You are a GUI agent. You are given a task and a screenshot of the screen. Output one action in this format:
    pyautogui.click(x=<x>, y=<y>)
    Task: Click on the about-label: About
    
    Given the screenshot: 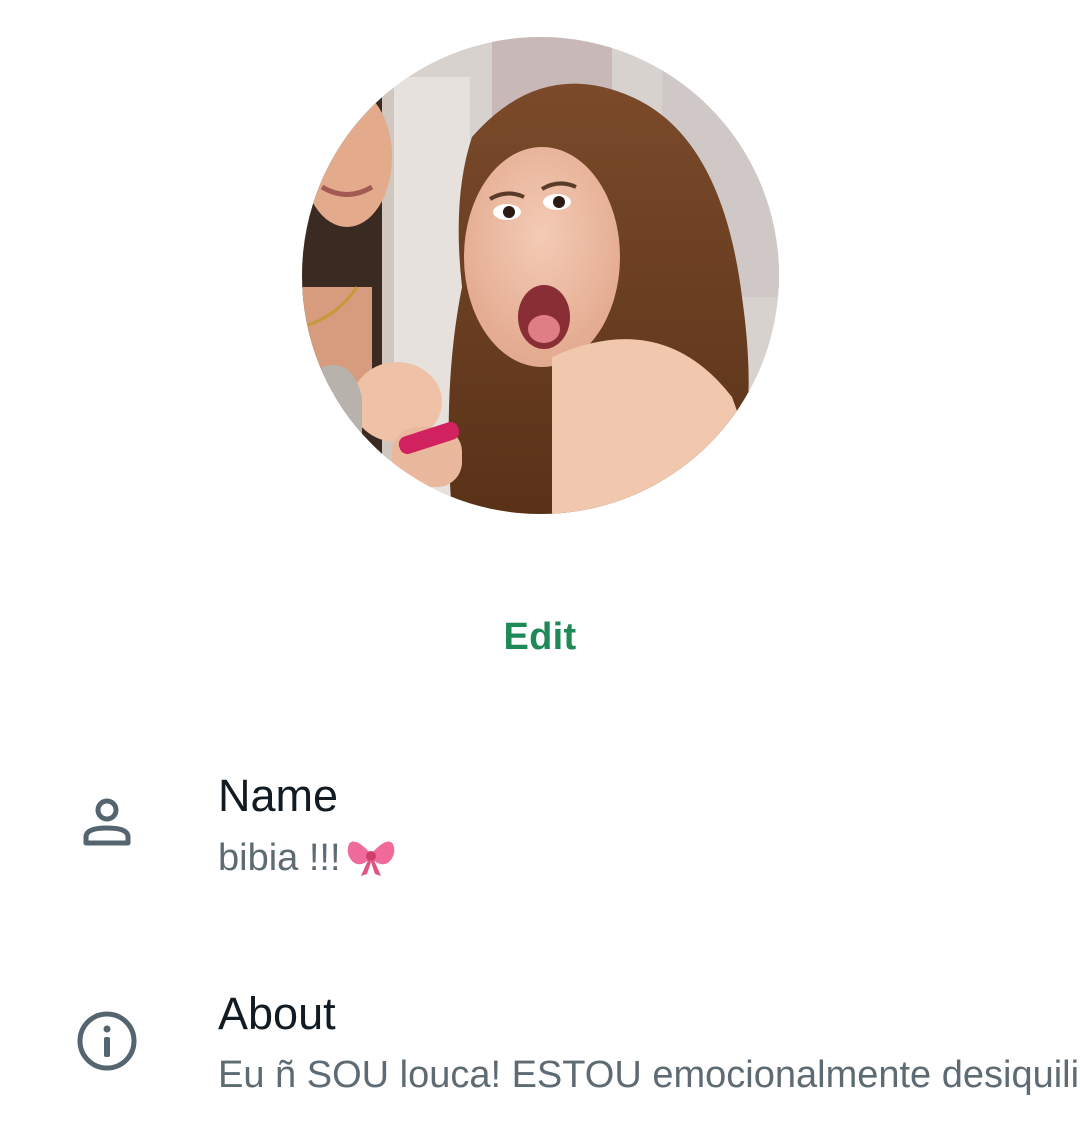 What is the action you would take?
    pyautogui.click(x=277, y=1013)
    